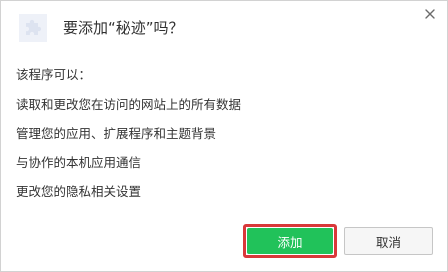 The image size is (448, 272). Describe the element at coordinates (54, 74) in the screenshot. I see `permissions-heading: 该程序可以：` at that location.